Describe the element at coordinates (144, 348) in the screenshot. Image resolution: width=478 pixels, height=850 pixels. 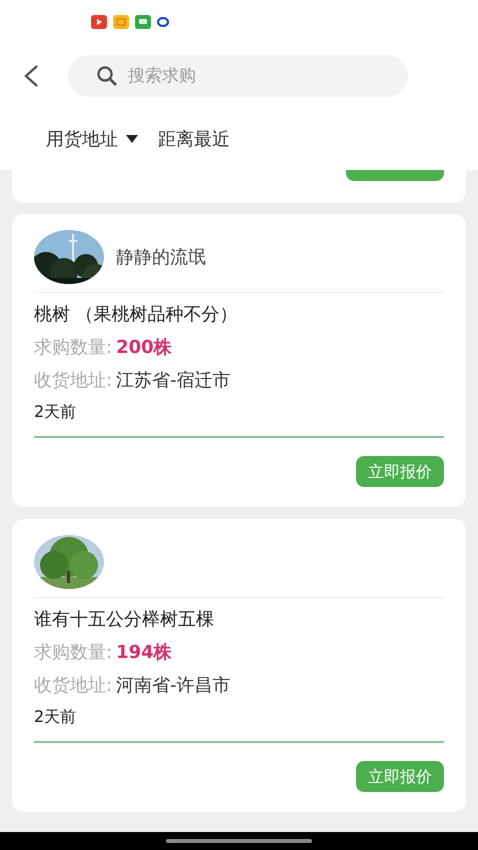
I see `quantity-value: 200株` at that location.